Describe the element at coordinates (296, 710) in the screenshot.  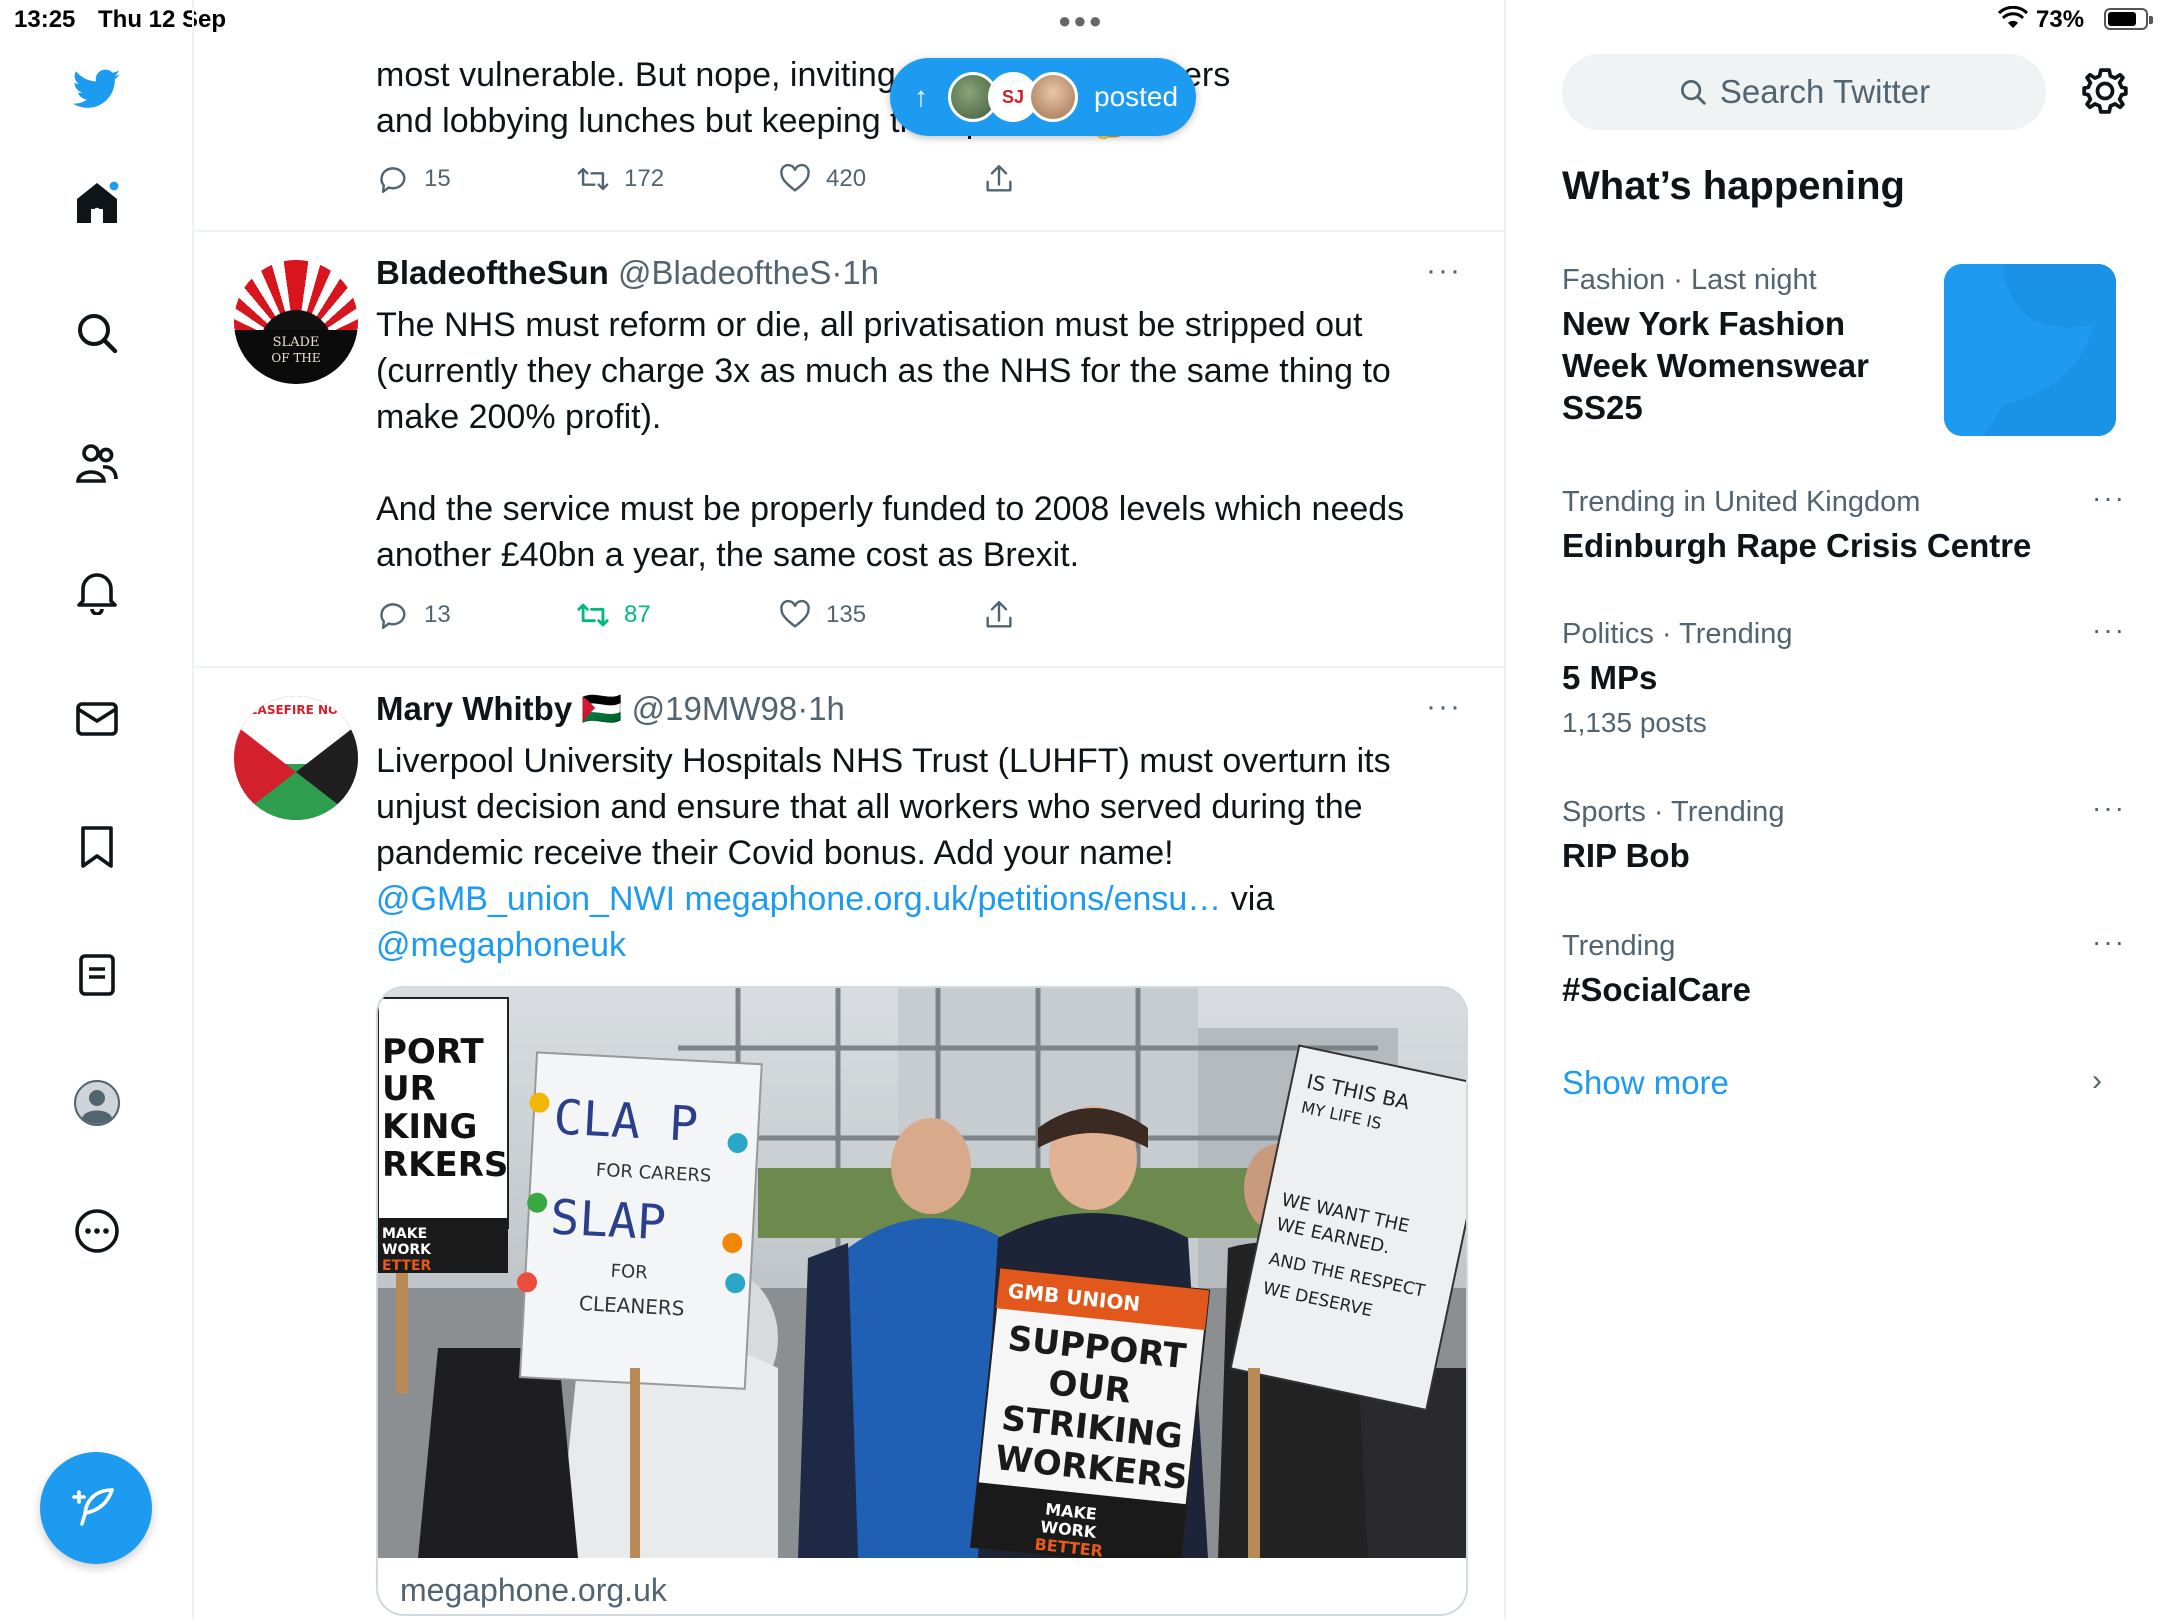
I see `svg-text: CEASEFIRE NOW` at that location.